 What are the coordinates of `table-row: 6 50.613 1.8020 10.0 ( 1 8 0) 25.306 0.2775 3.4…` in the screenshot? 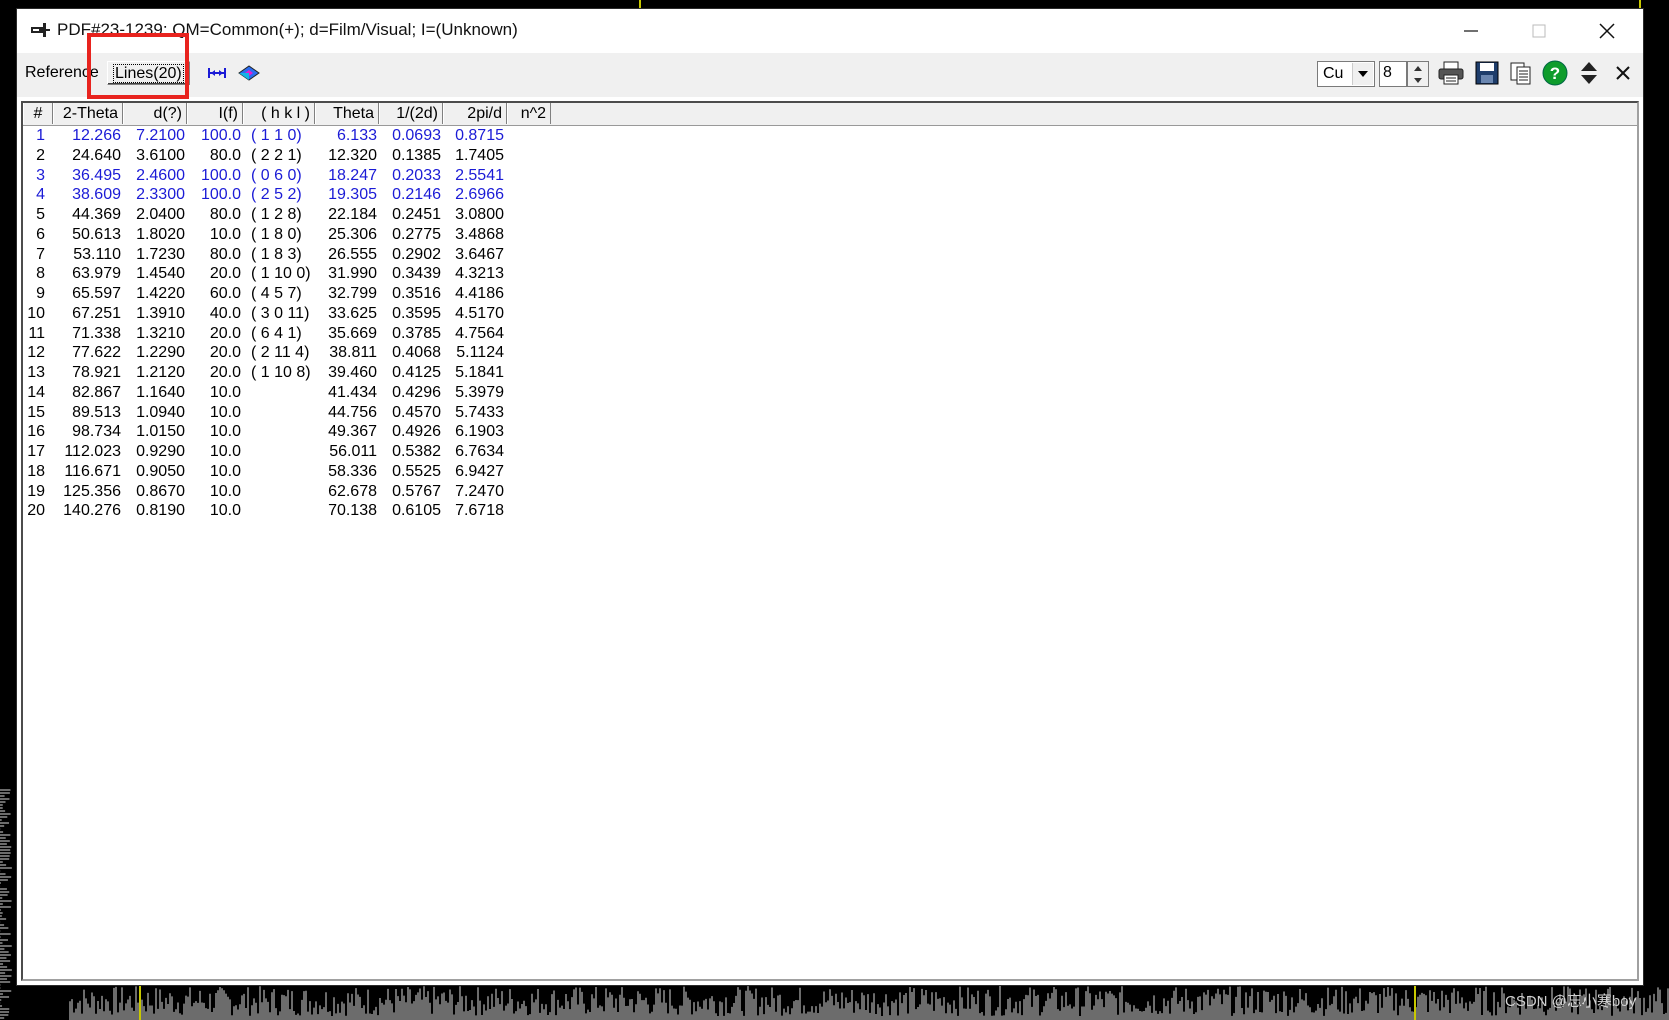 It's located at (323, 234).